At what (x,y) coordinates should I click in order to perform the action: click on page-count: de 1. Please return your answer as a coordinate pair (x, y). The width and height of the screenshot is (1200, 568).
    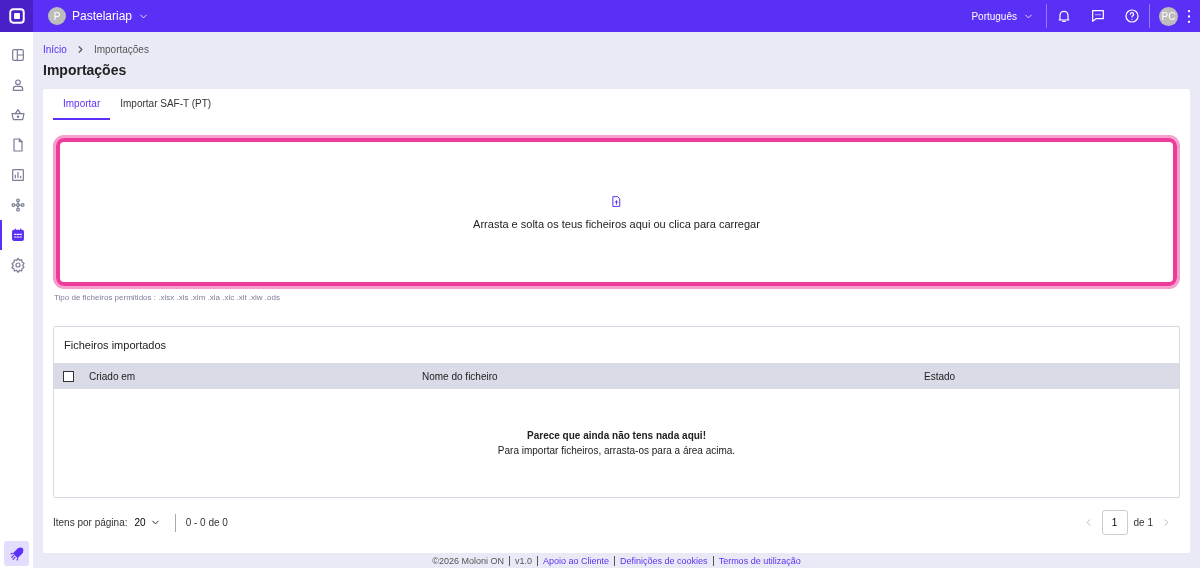
    Looking at the image, I should click on (1143, 522).